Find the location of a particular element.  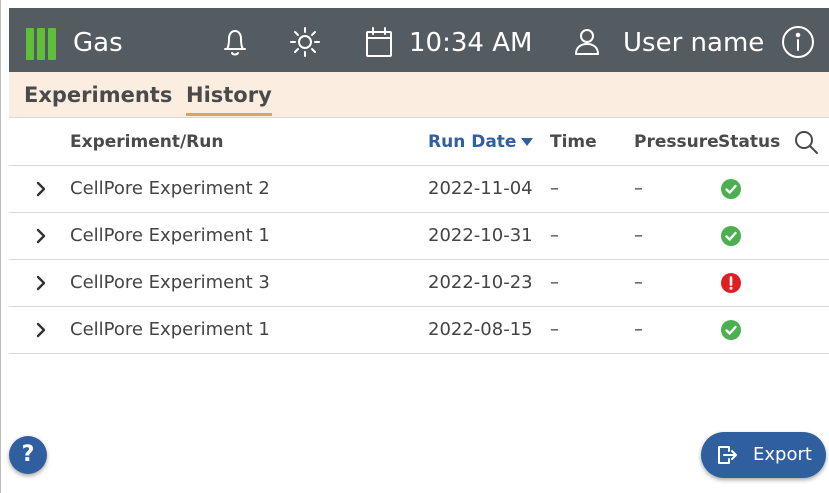

sun-icon is located at coordinates (305, 42).